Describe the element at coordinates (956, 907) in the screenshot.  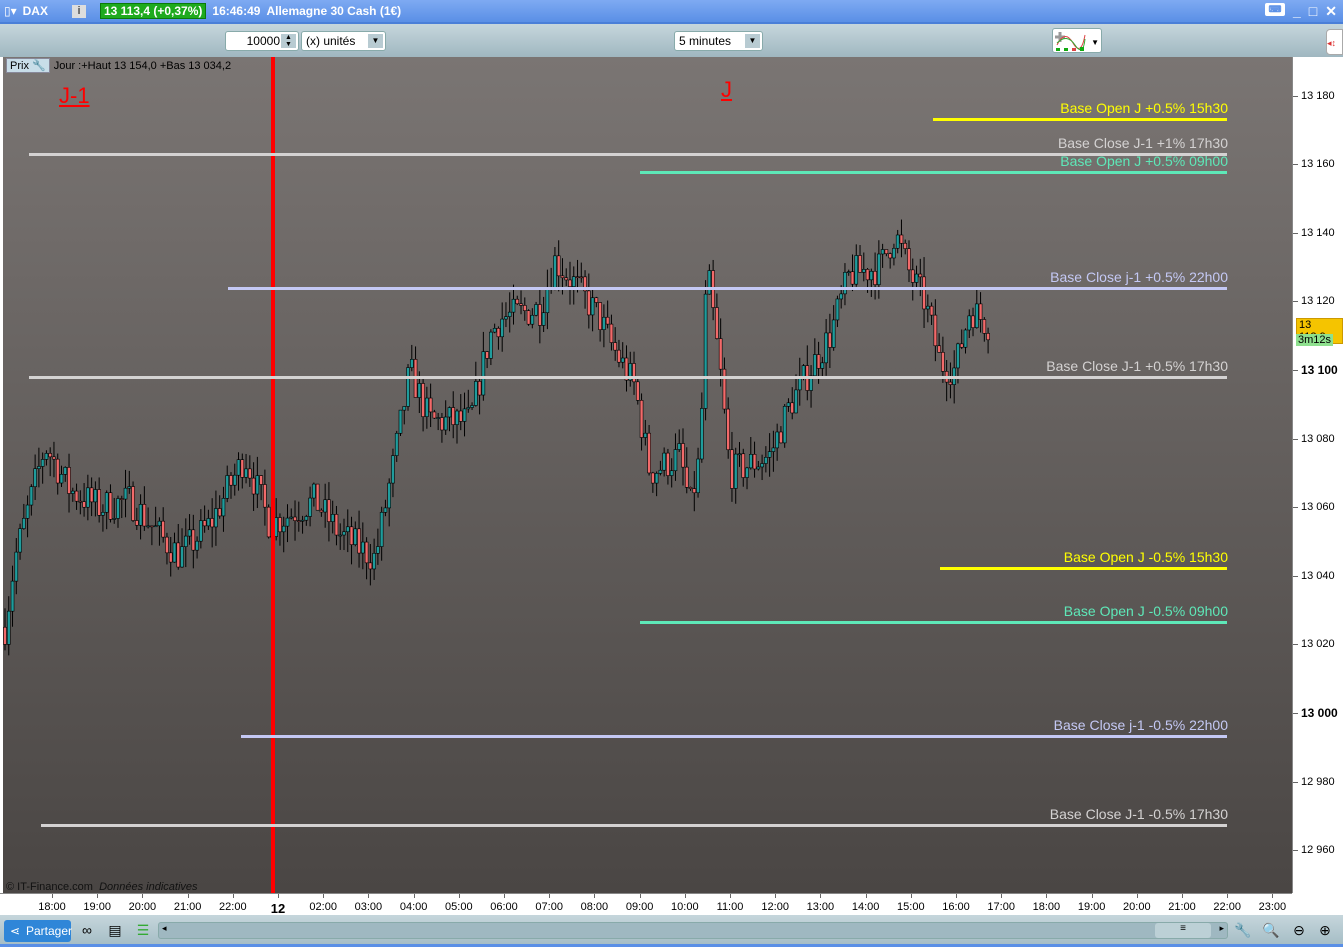
I see `time-tick-label: 16:00` at that location.